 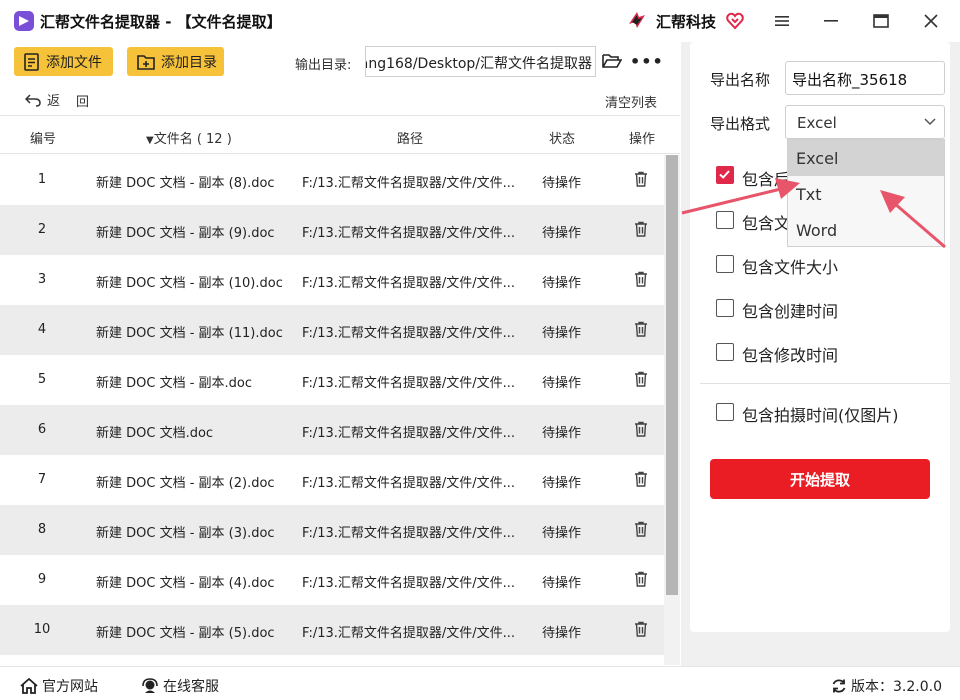 I want to click on format-option-excel: Excel, so click(x=866, y=158).